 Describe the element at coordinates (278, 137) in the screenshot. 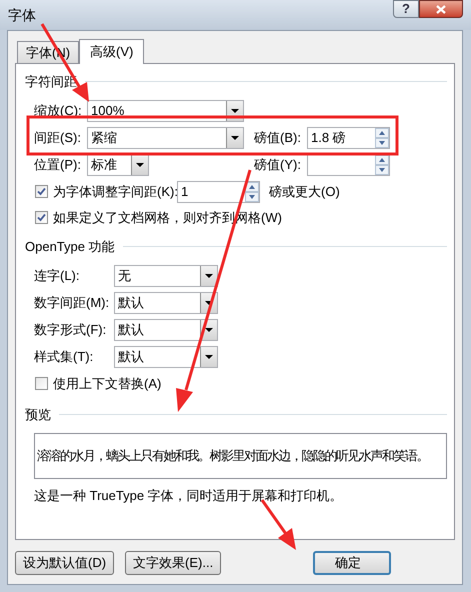

I see `field-label: 磅值(B):` at that location.